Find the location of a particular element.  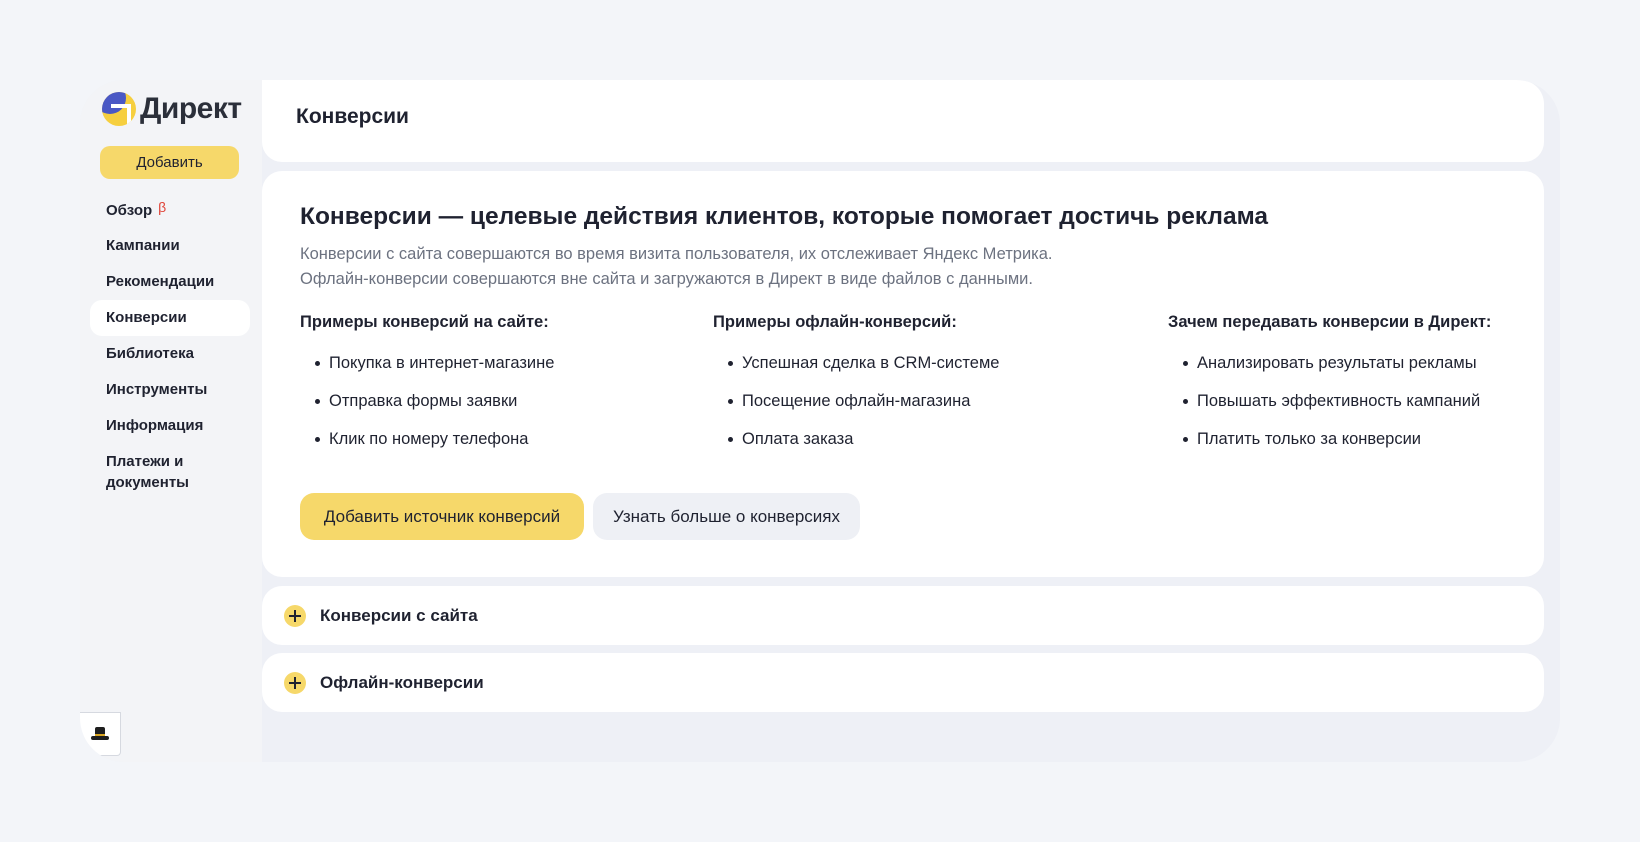

sidebar-item-conversions: Конверсии is located at coordinates (170, 318).